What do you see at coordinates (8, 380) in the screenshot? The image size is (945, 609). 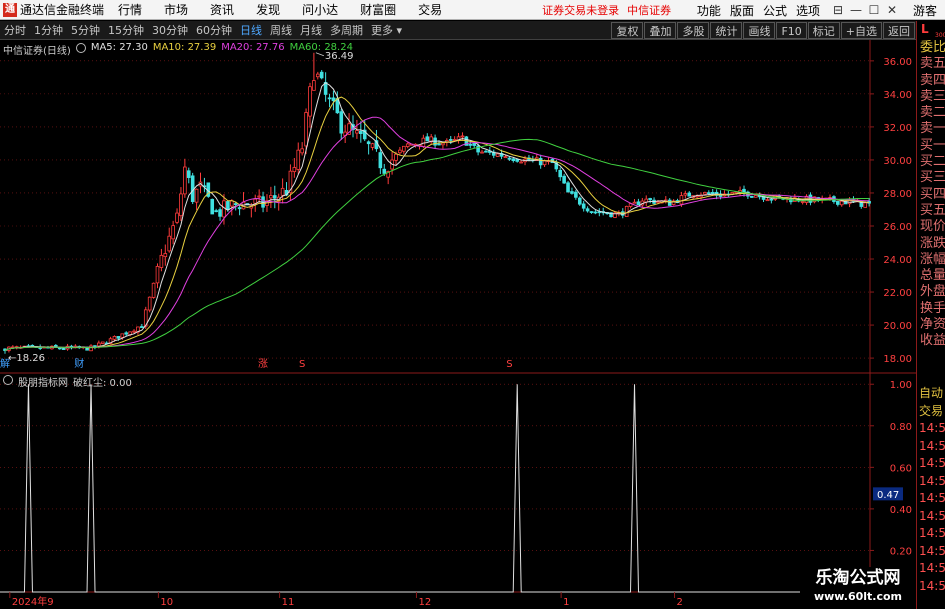 I see `indicator-gear-icon` at bounding box center [8, 380].